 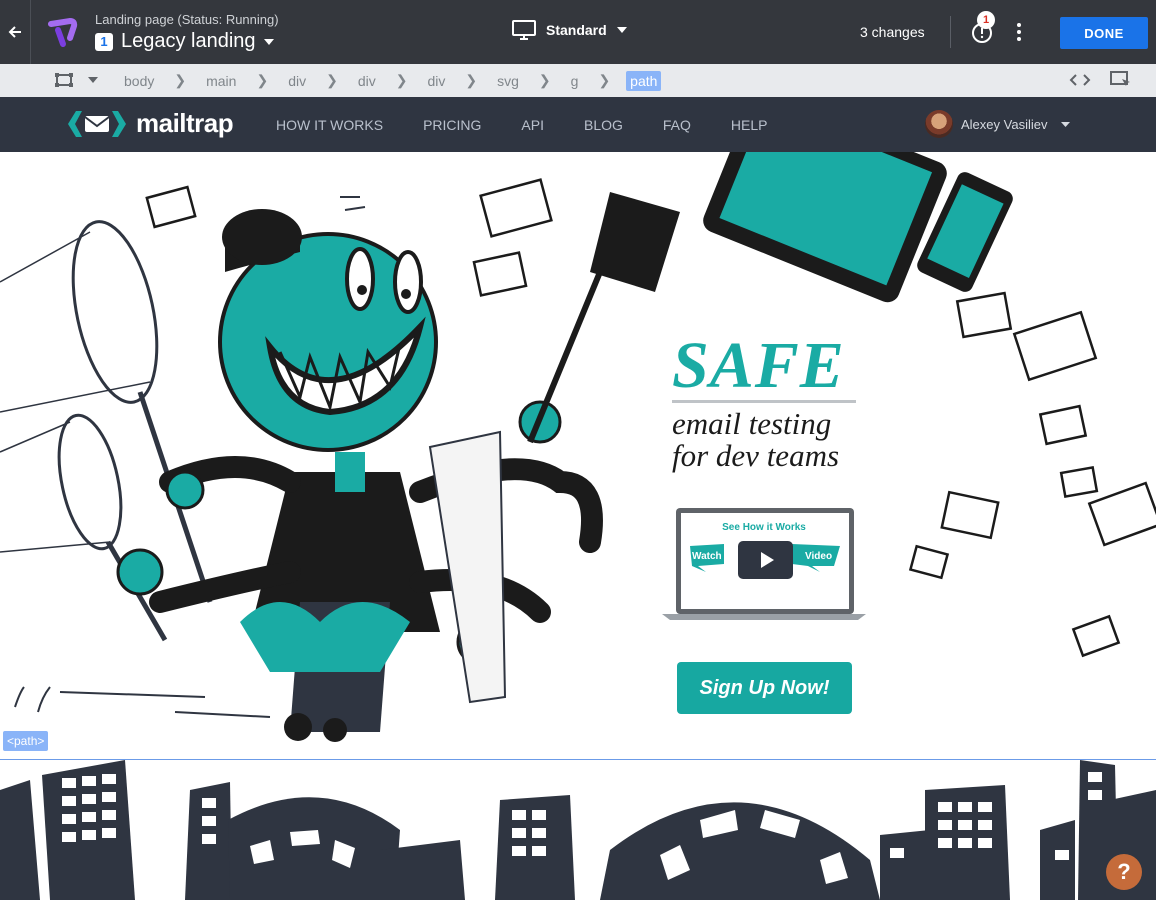 What do you see at coordinates (986, 20) in the screenshot?
I see `warning-count-badge: 1` at bounding box center [986, 20].